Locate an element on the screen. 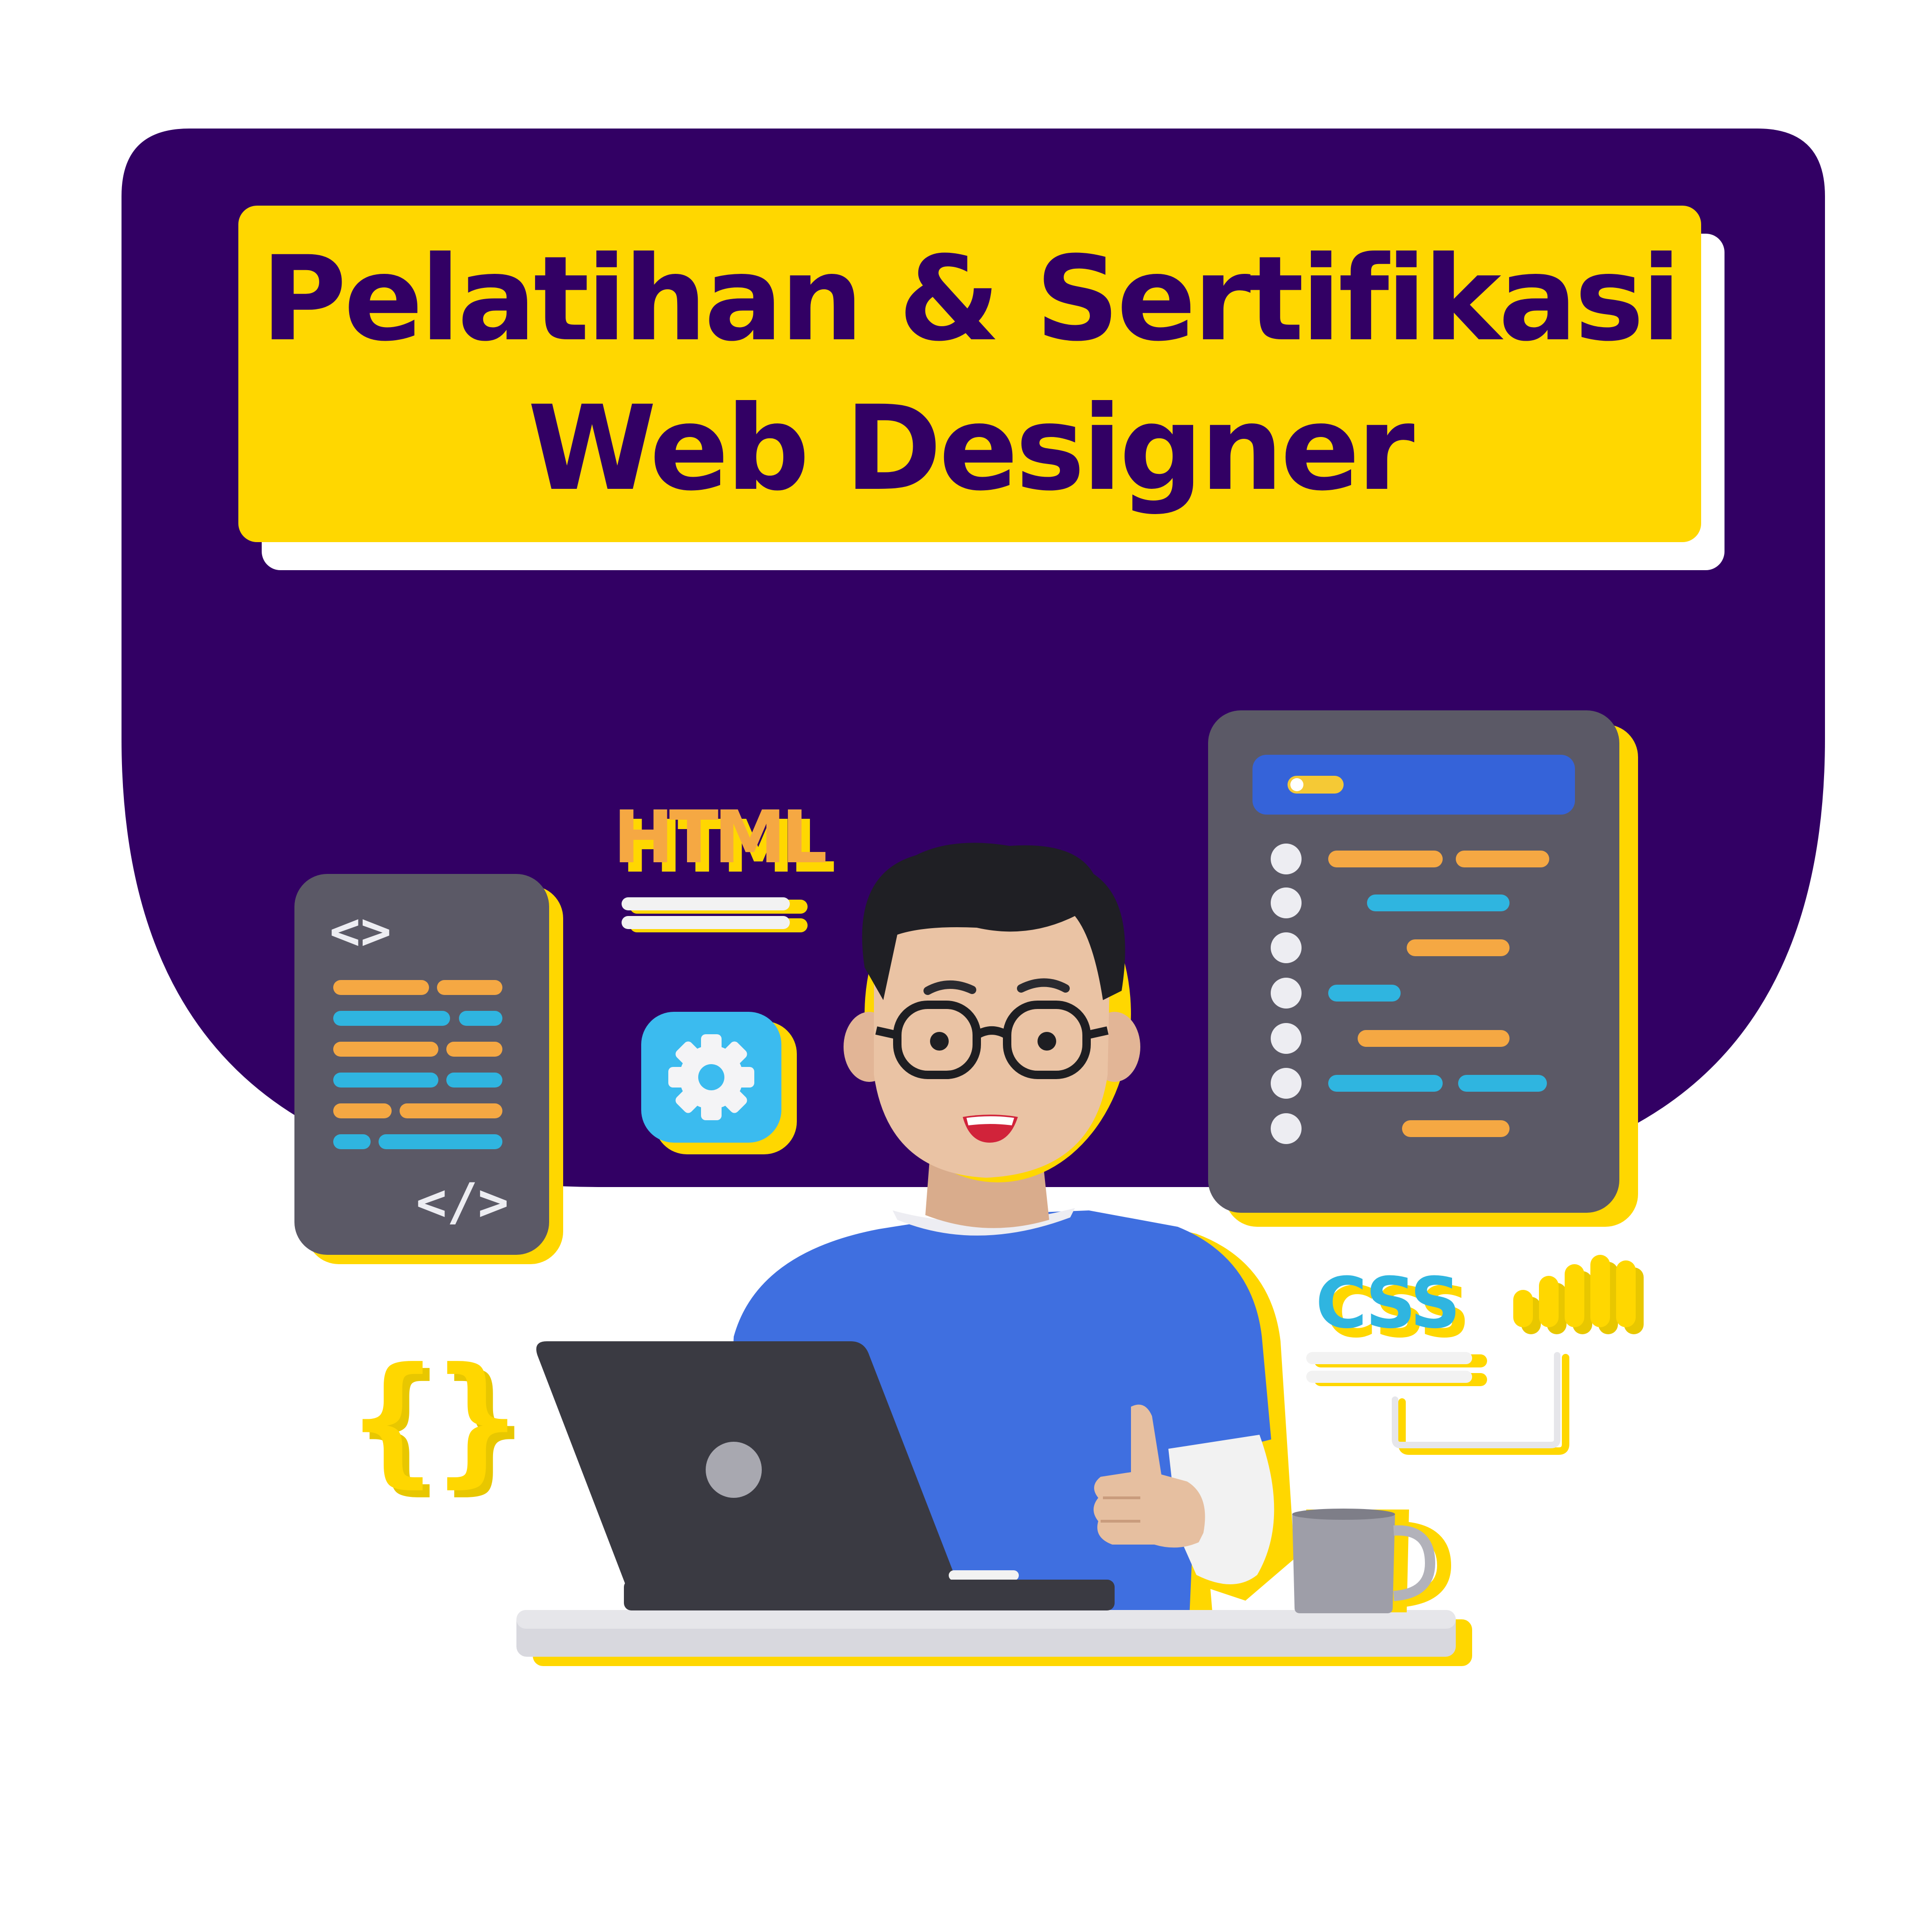 Image resolution: width=1932 pixels, height=1932 pixels. html-label: HTML HTML is located at coordinates (726, 863).